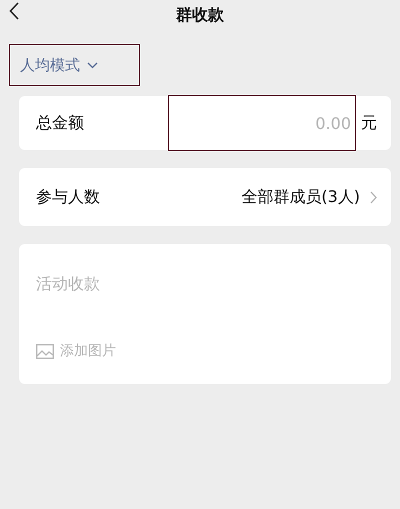 This screenshot has height=509, width=400. Describe the element at coordinates (68, 197) in the screenshot. I see `participants-label: 参与人数` at that location.